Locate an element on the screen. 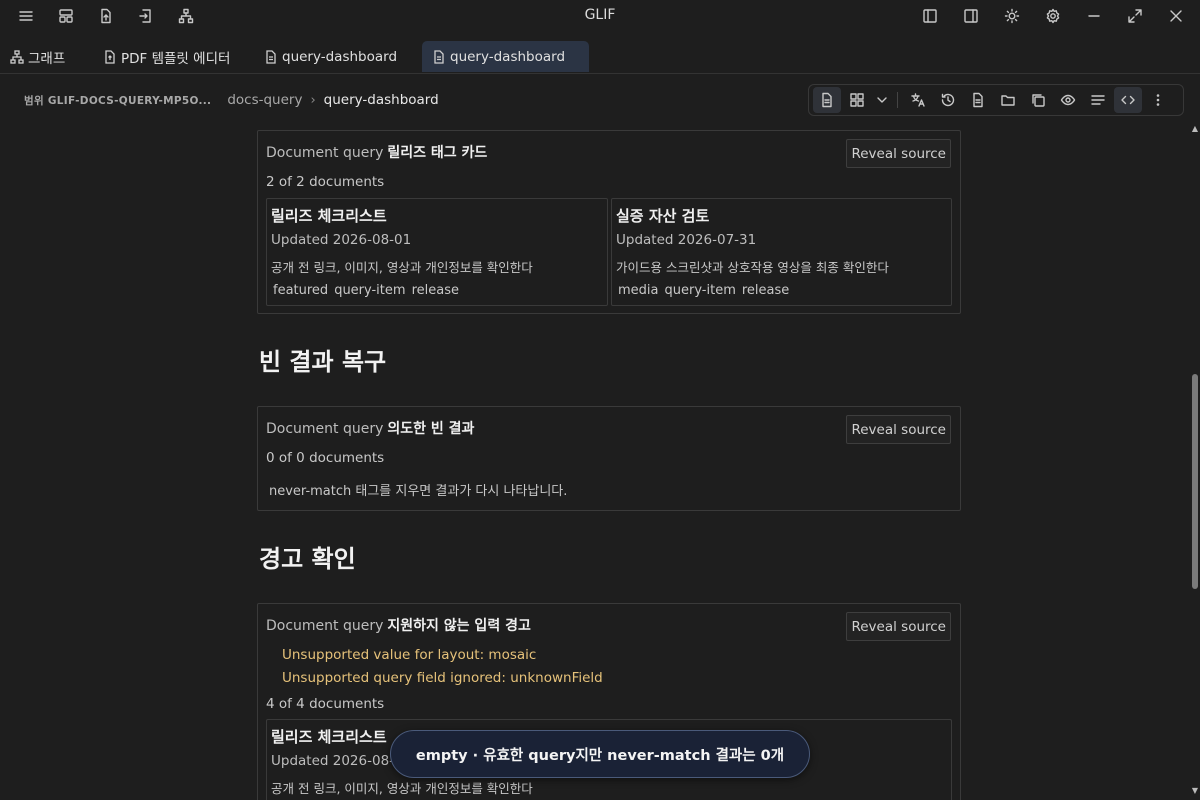 The height and width of the screenshot is (800, 1200). minimize-icon is located at coordinates (1094, 16).